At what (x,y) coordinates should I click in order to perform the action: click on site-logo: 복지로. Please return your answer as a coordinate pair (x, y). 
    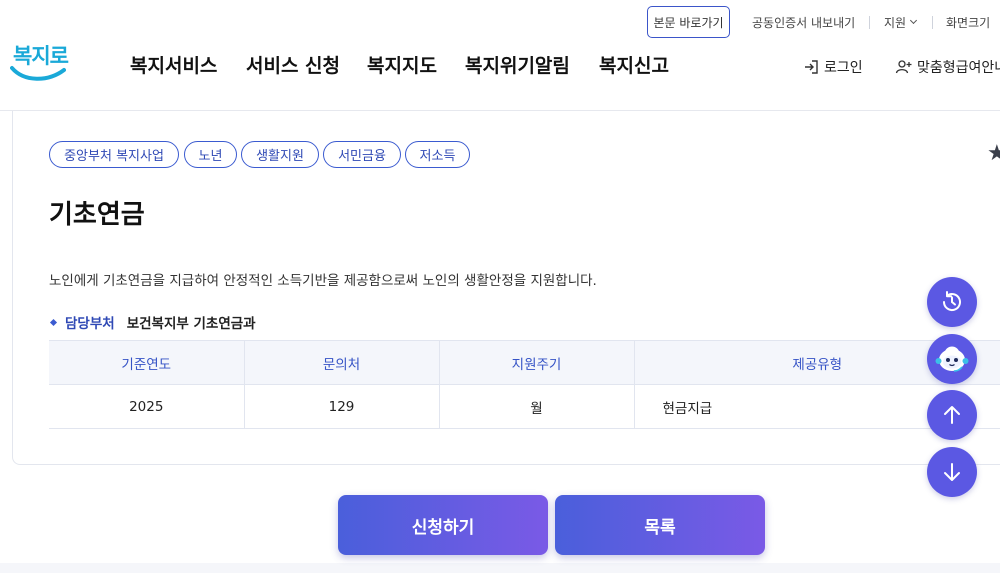
    Looking at the image, I should click on (39, 63).